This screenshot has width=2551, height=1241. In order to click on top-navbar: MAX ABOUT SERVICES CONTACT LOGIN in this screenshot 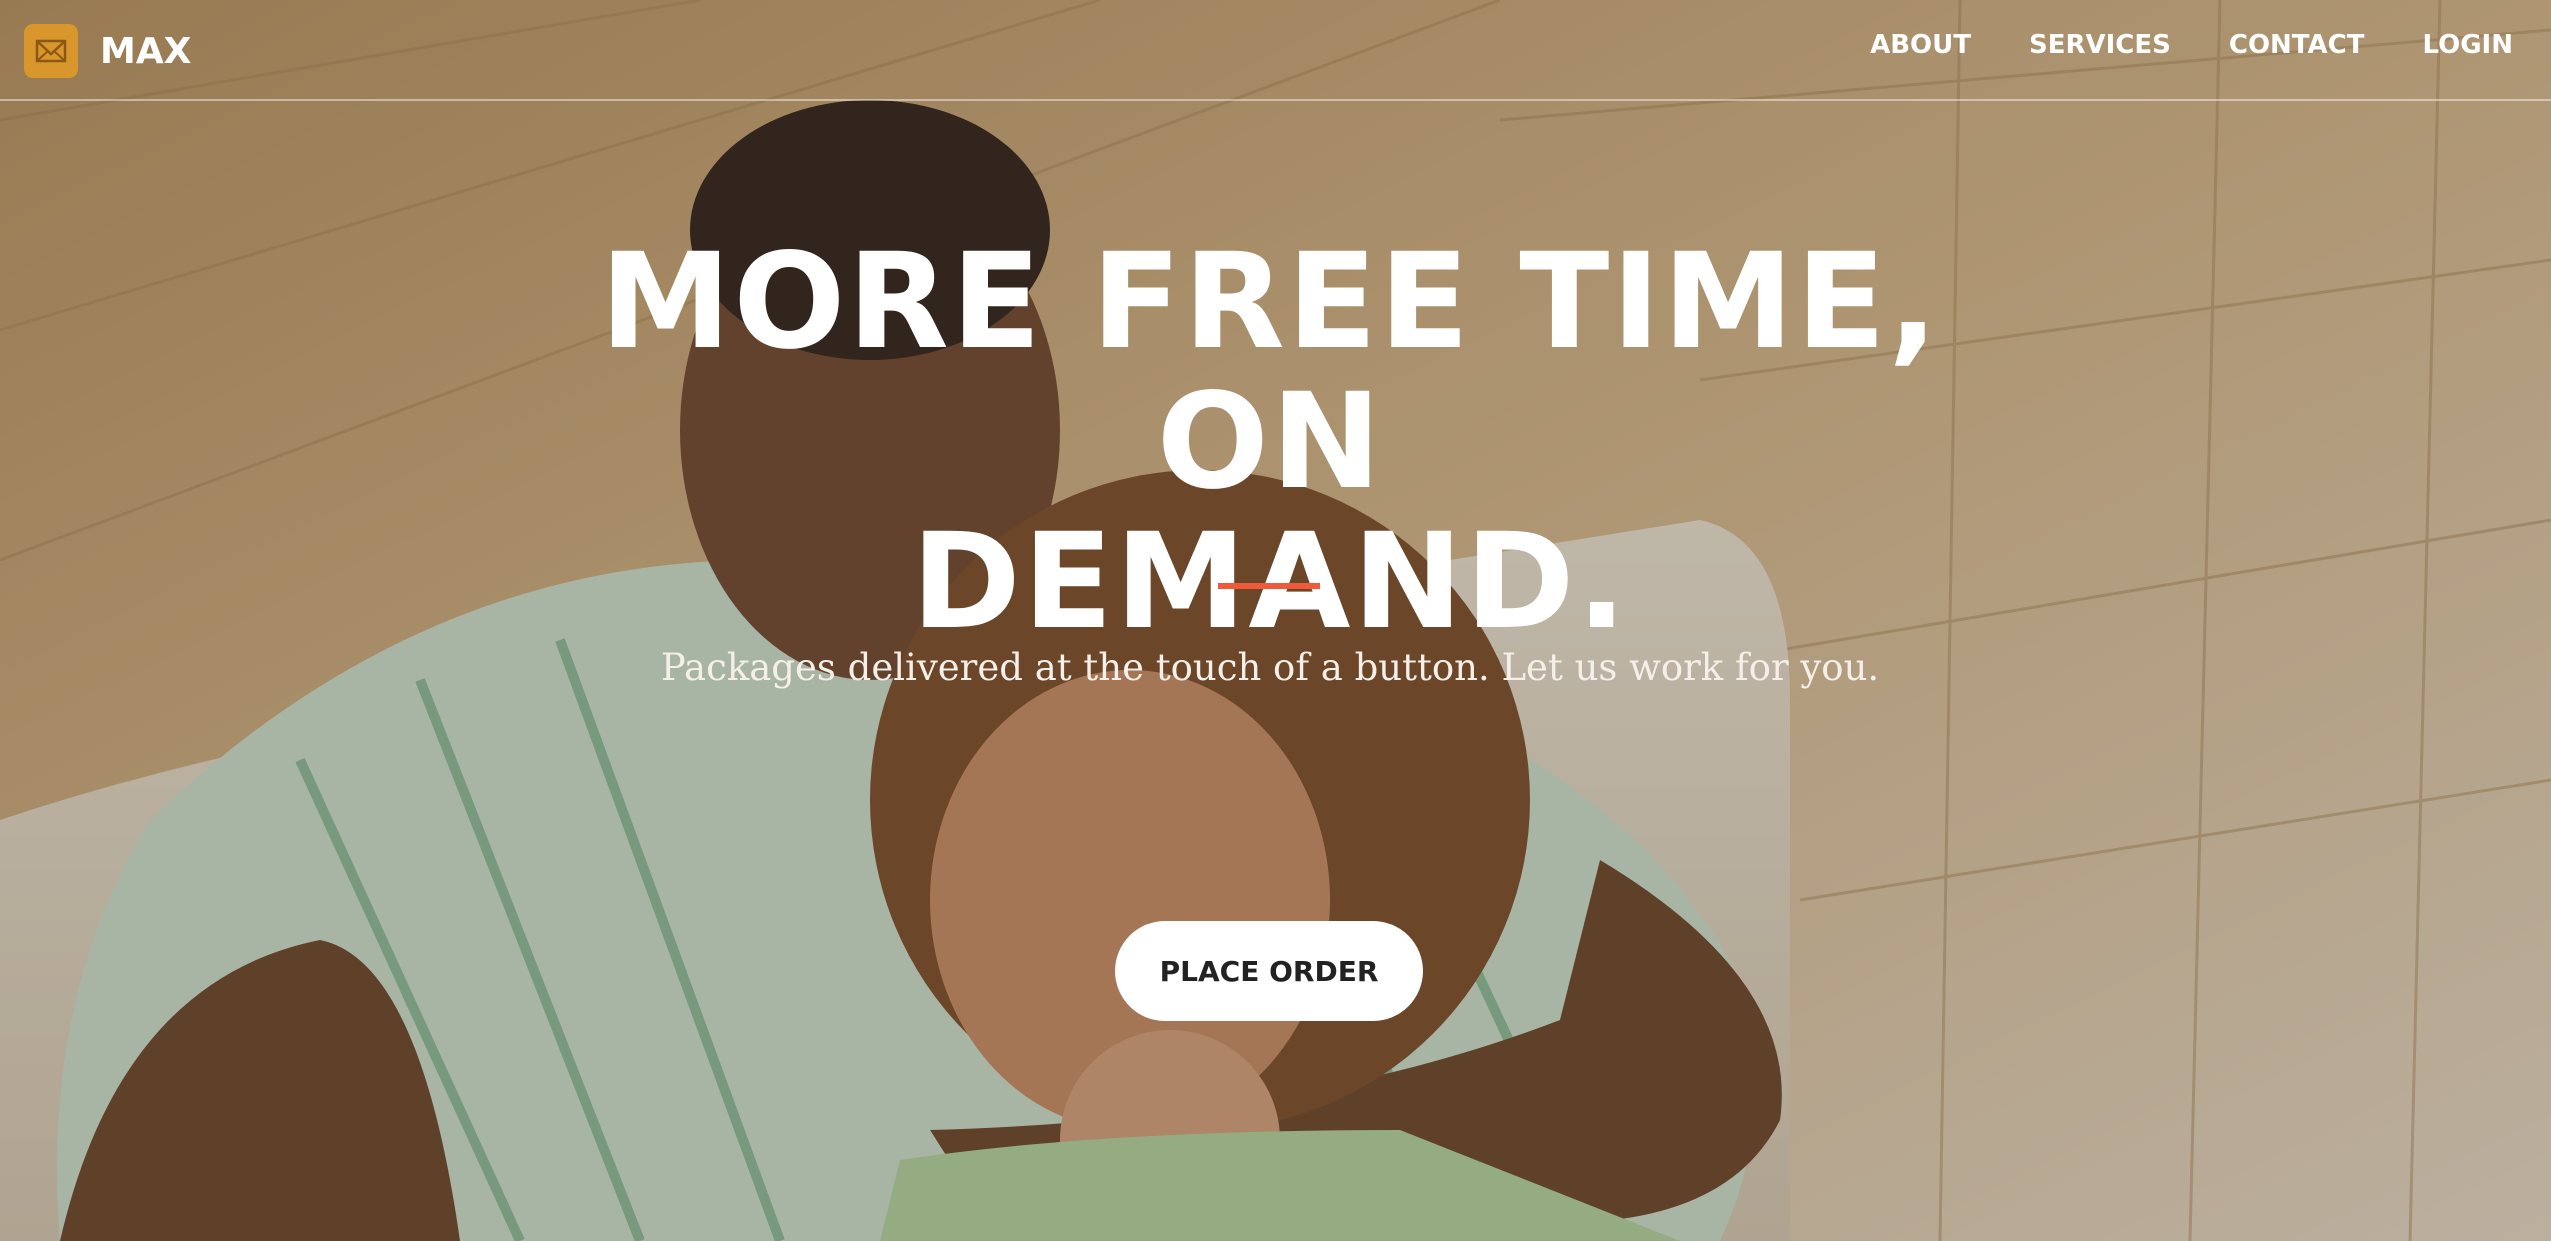, I will do `click(1275, 50)`.